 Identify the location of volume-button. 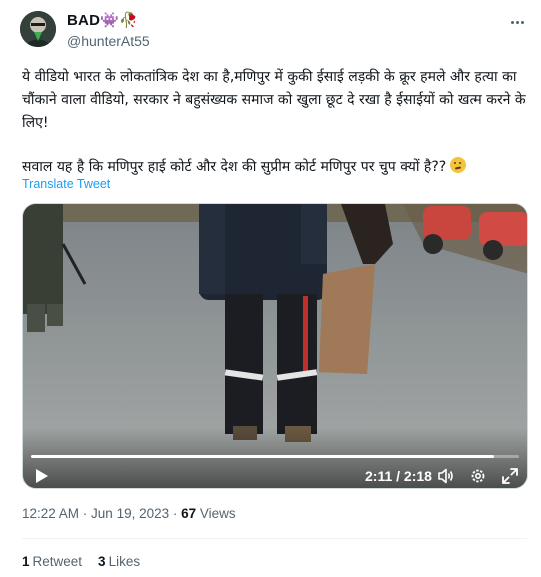
(446, 476).